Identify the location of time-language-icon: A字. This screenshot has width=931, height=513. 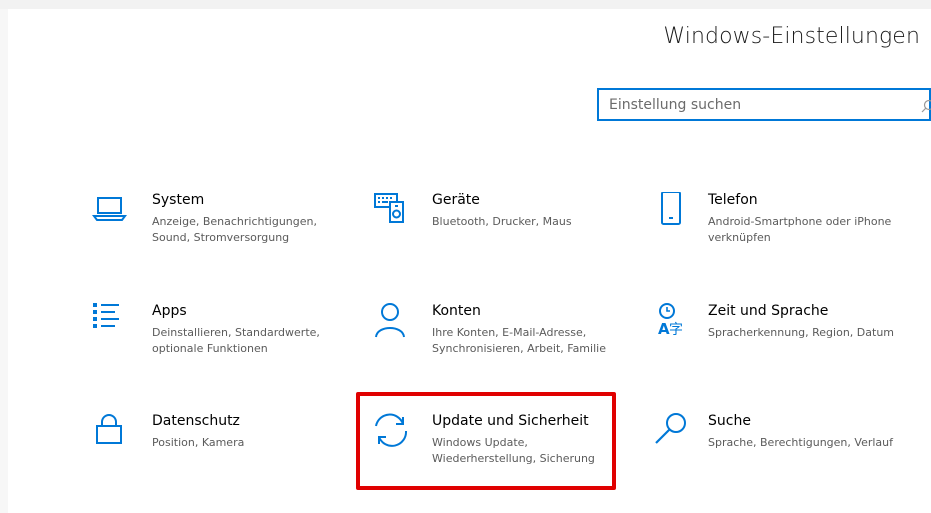
(670, 325).